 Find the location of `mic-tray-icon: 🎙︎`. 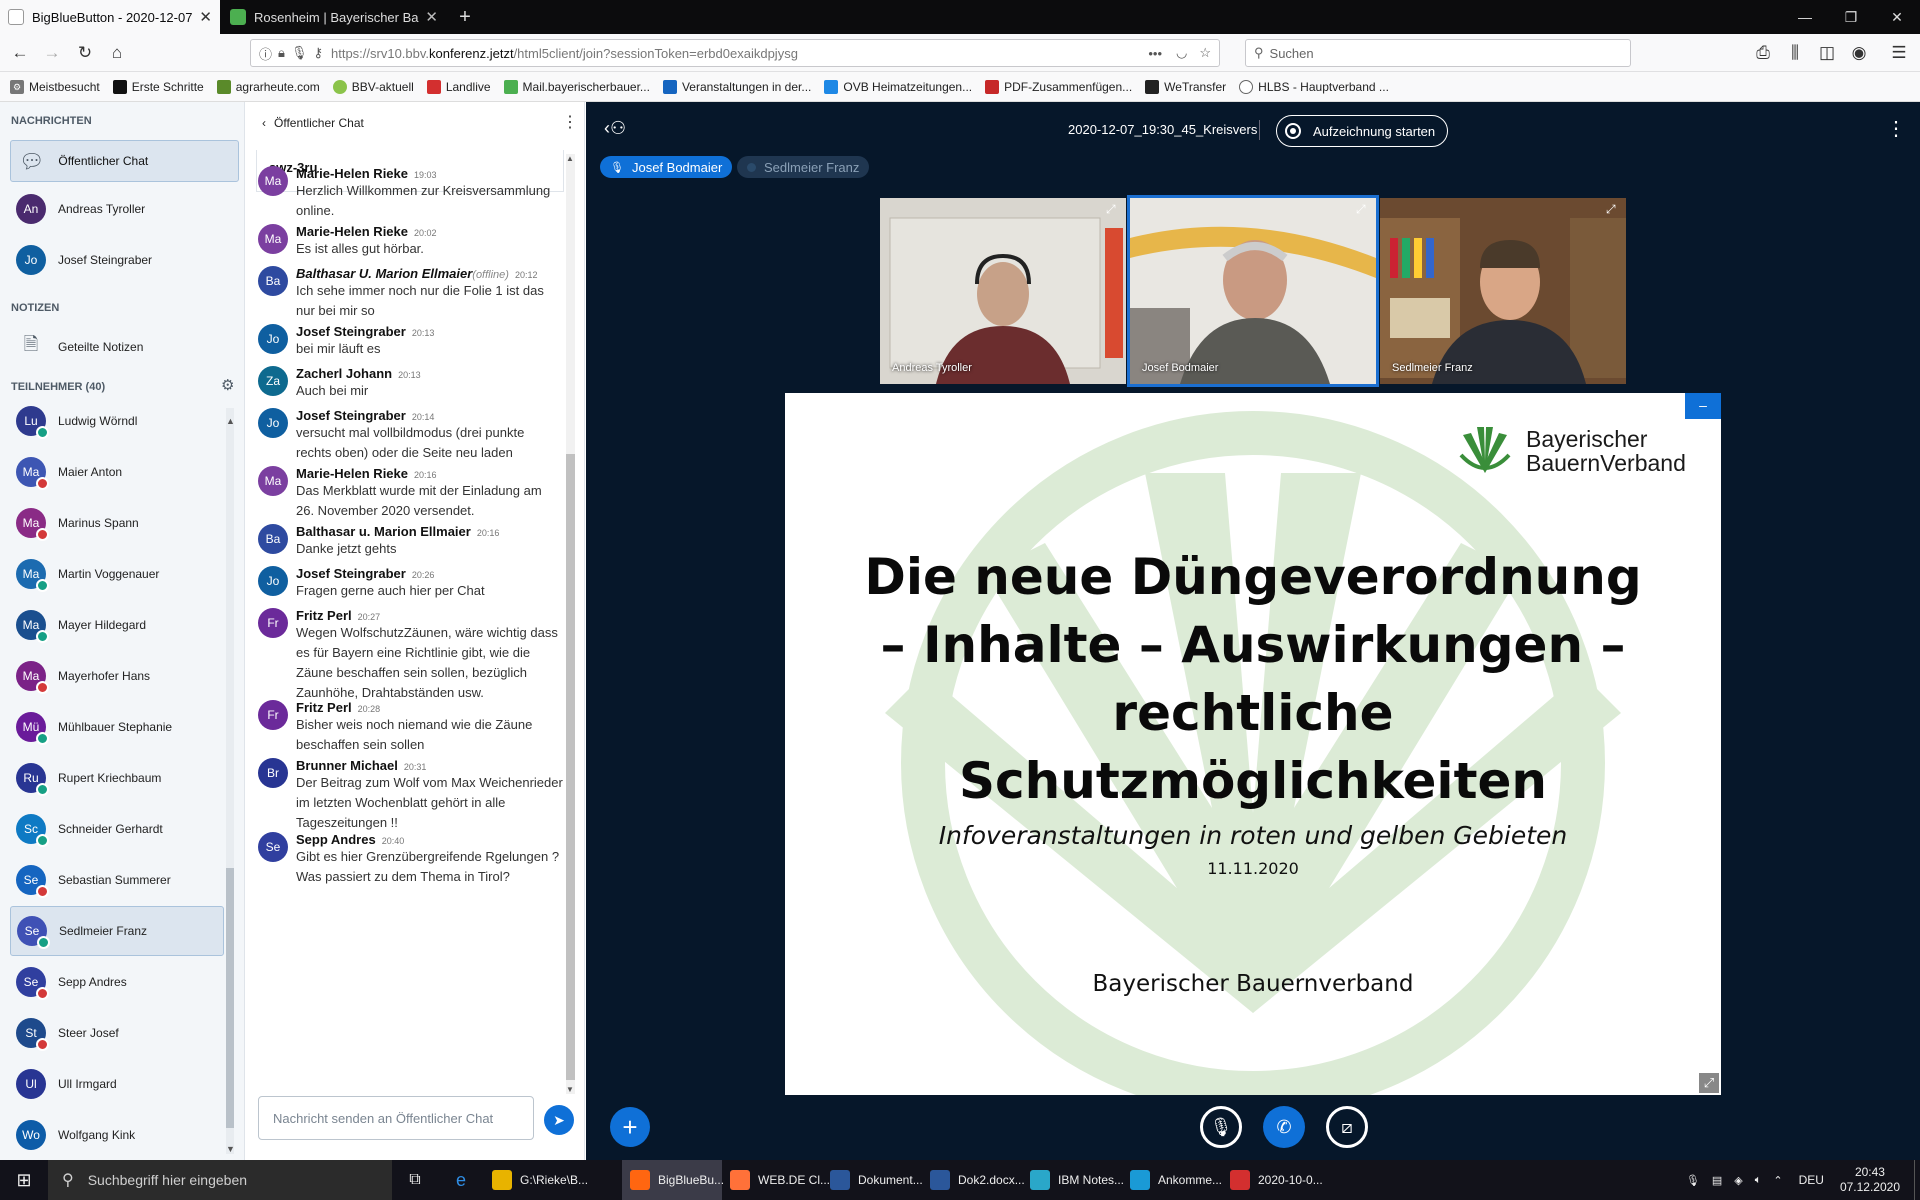

mic-tray-icon: 🎙︎ is located at coordinates (1693, 1180).